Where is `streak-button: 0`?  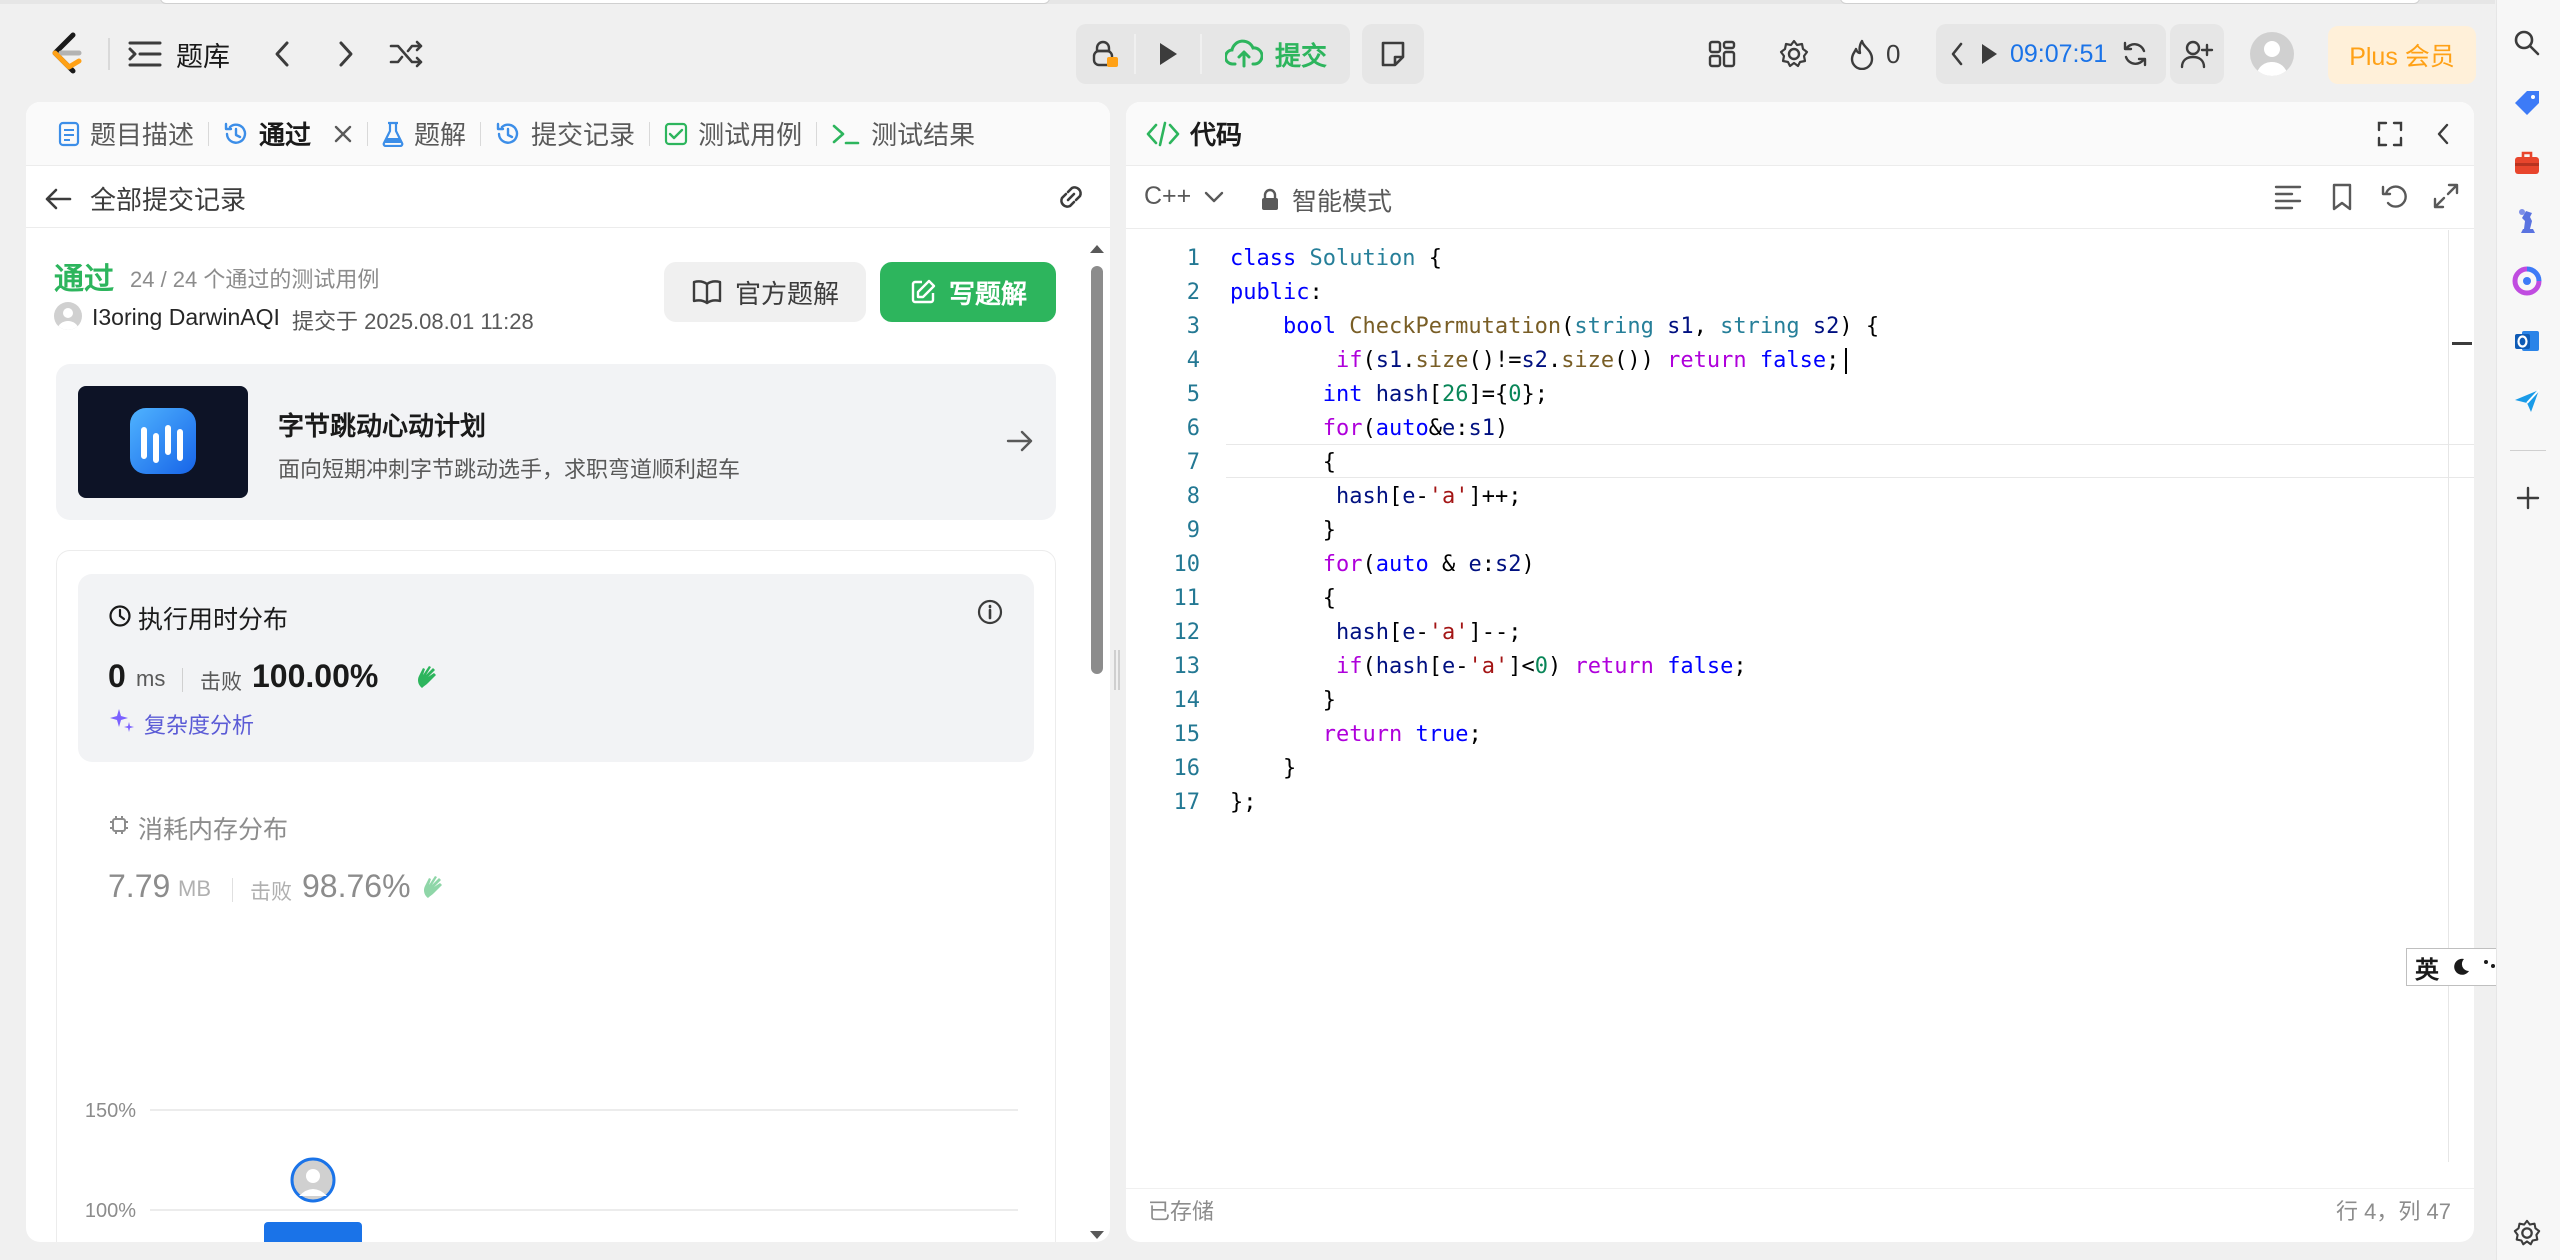
streak-button: 0 is located at coordinates (1874, 54).